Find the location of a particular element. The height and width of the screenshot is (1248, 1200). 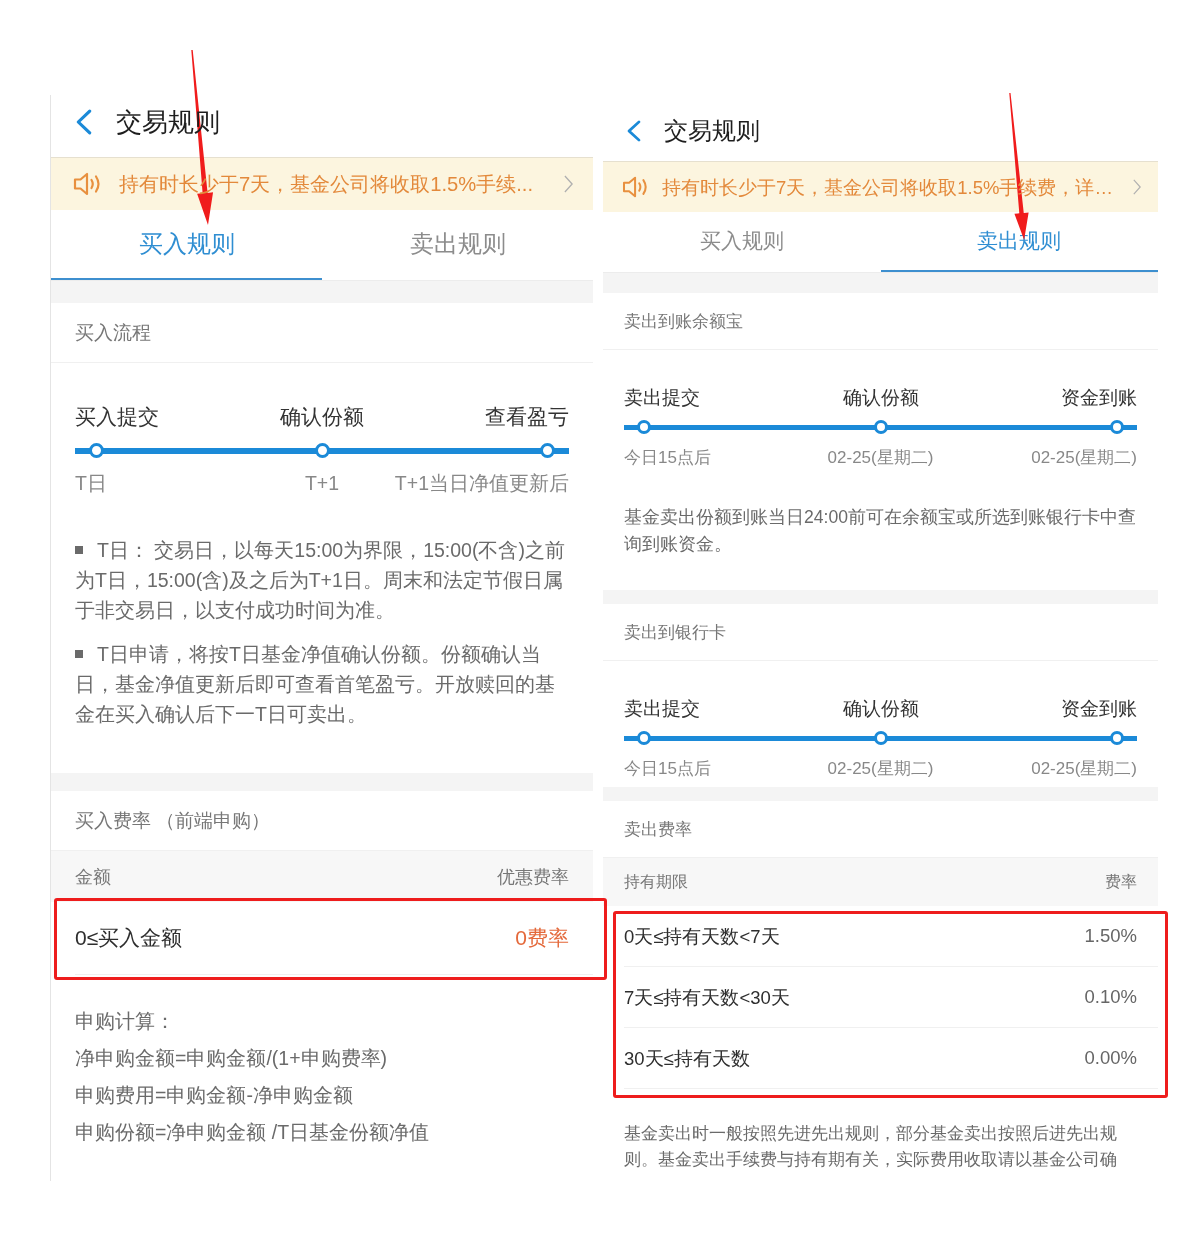

note-text: 申购份额=净申购金额 /T日基金份额净值 is located at coordinates (253, 1132).